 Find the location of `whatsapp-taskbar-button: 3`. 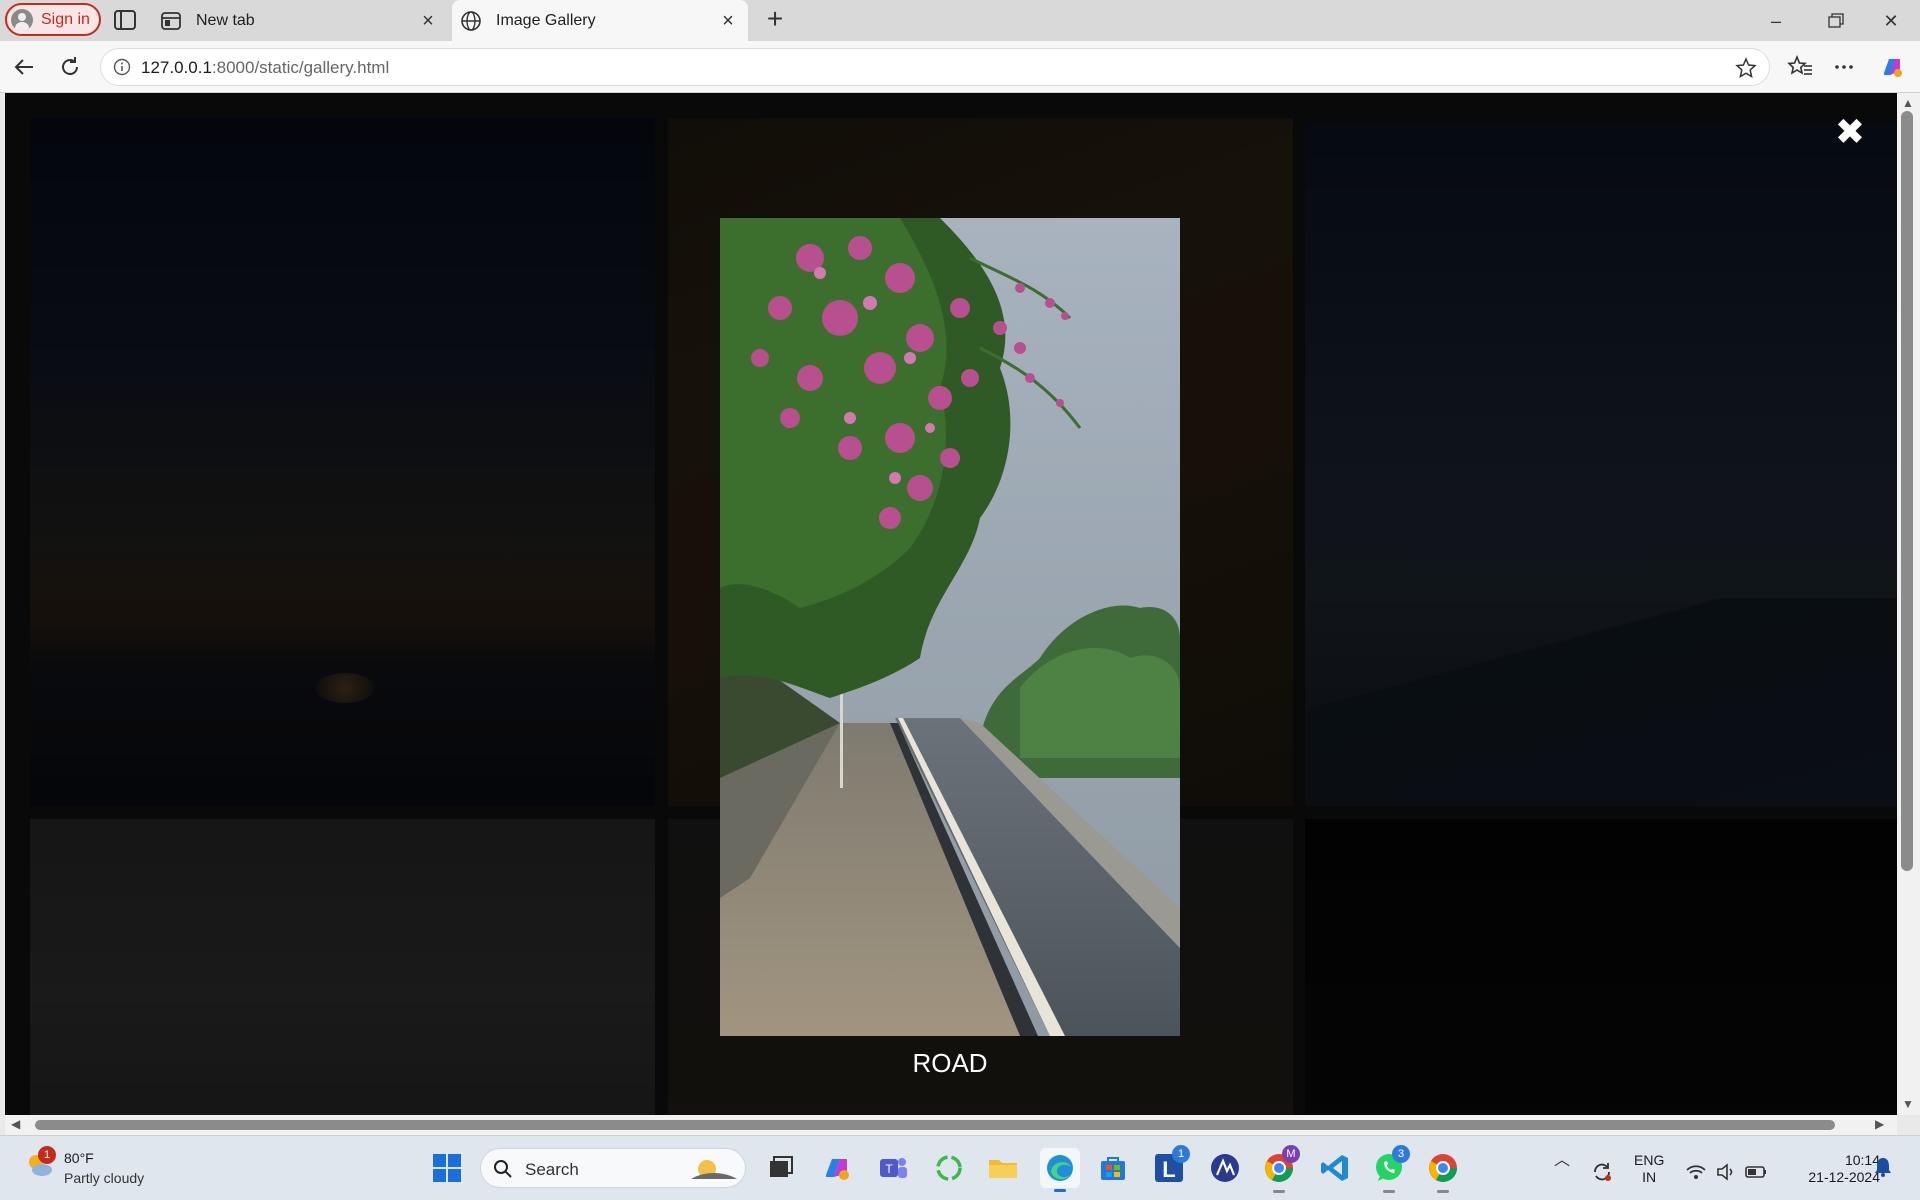

whatsapp-taskbar-button: 3 is located at coordinates (1391, 1169).